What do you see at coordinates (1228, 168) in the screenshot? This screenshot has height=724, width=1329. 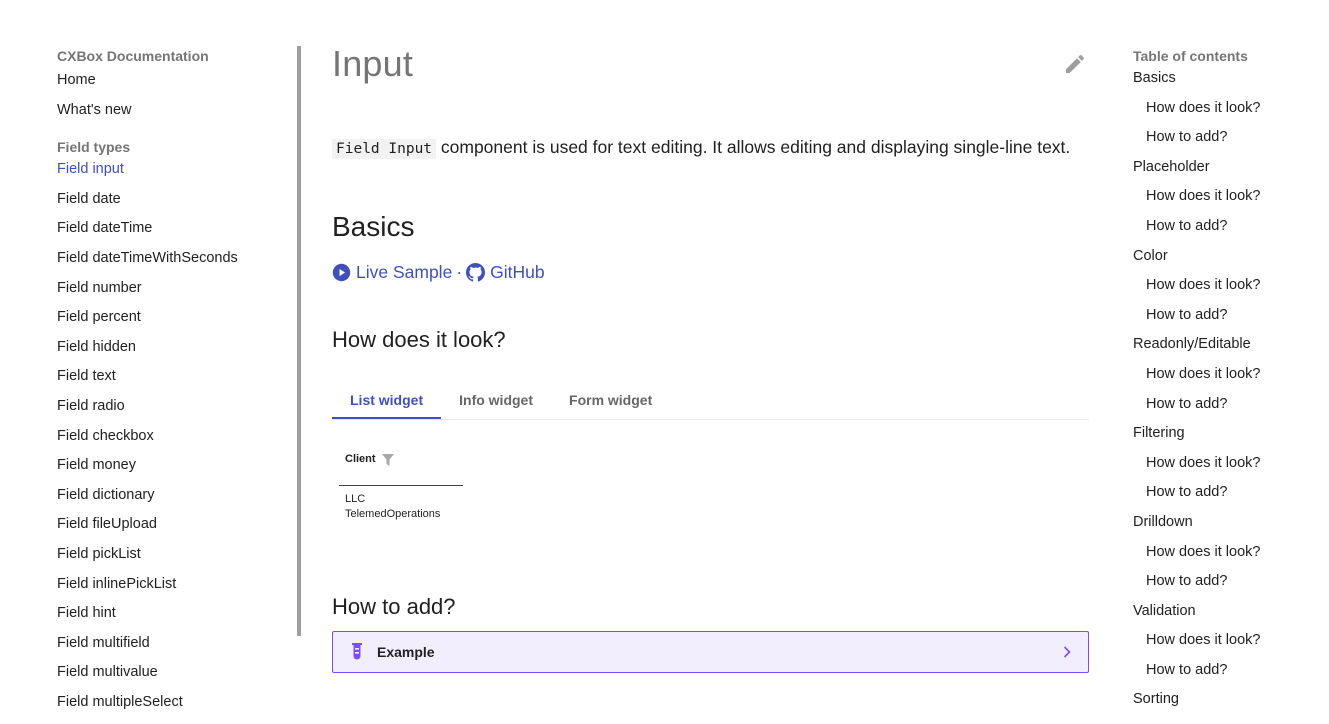 I see `toc-item-placeholder: Placeholder` at bounding box center [1228, 168].